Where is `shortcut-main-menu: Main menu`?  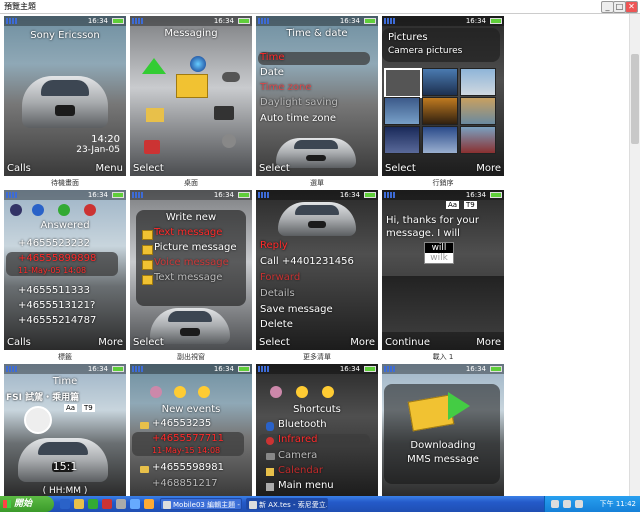
shortcut-main-menu: Main menu is located at coordinates (306, 485).